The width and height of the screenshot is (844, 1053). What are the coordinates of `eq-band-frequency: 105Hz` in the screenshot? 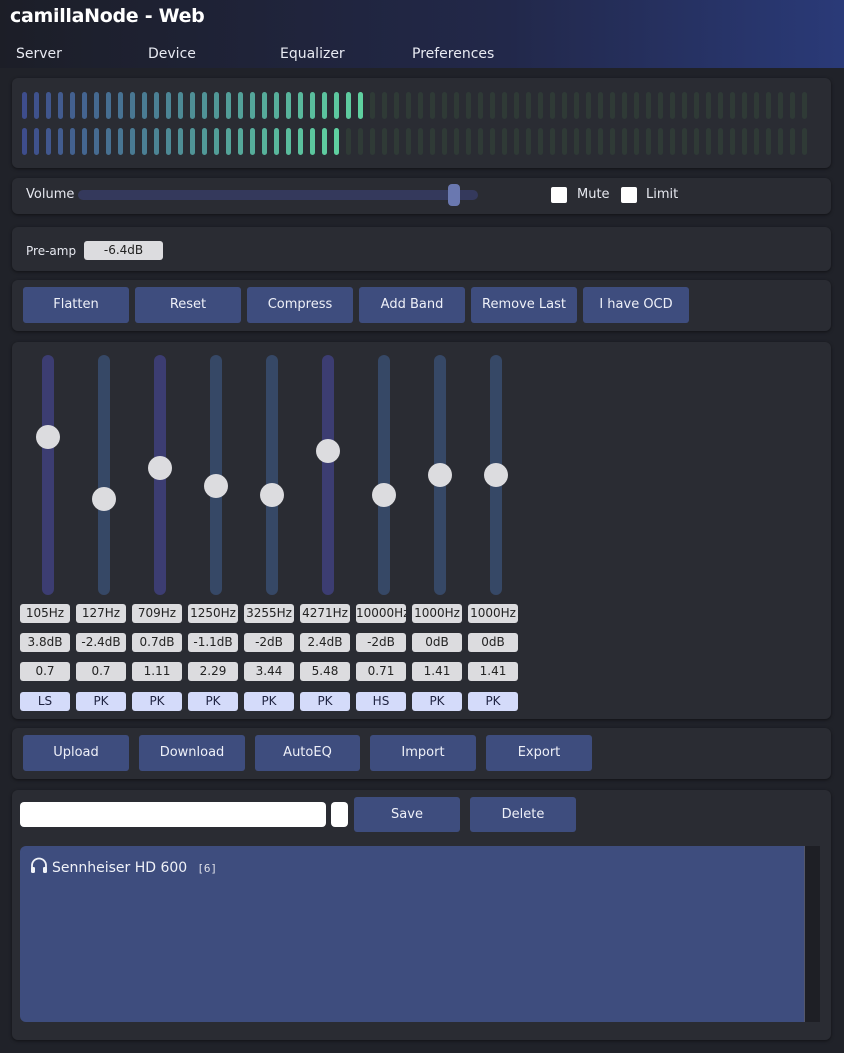 It's located at (45, 613).